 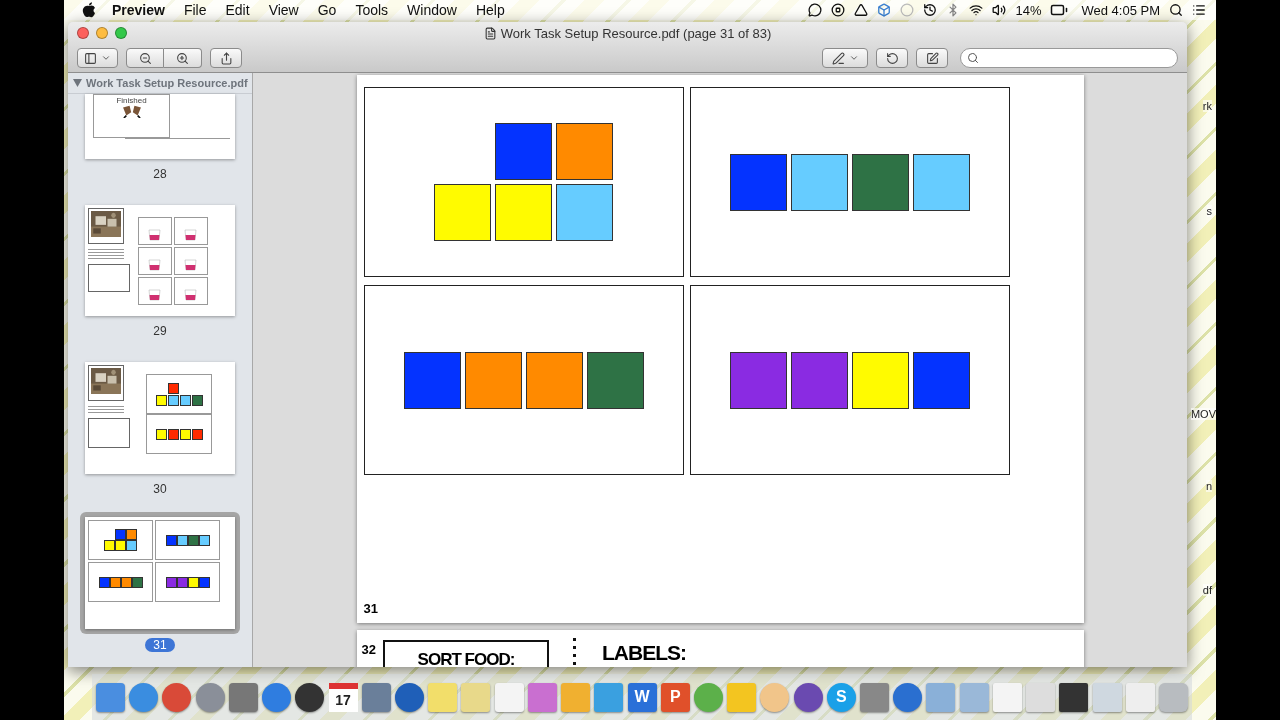 What do you see at coordinates (838, 58) in the screenshot?
I see `pen-icon` at bounding box center [838, 58].